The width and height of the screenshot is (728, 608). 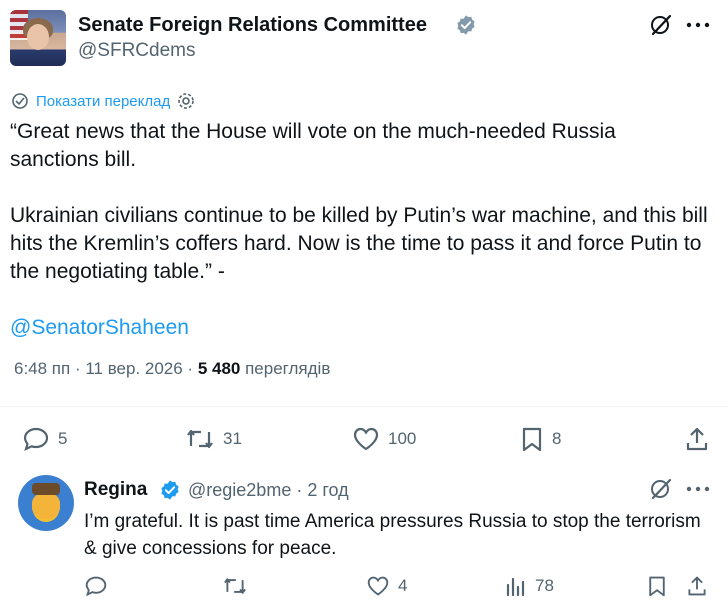 What do you see at coordinates (529, 586) in the screenshot?
I see `reply-views-button: 78` at bounding box center [529, 586].